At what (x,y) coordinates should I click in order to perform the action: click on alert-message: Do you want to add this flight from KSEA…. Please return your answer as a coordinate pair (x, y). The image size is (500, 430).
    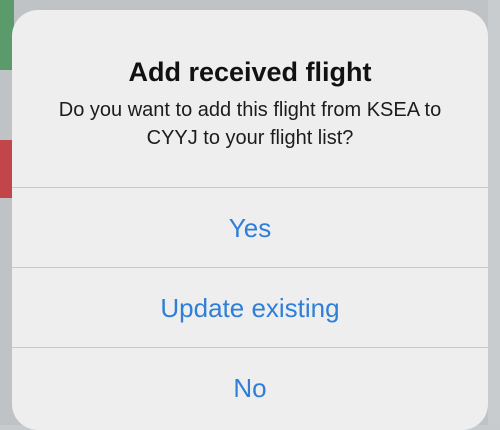
    Looking at the image, I should click on (250, 124).